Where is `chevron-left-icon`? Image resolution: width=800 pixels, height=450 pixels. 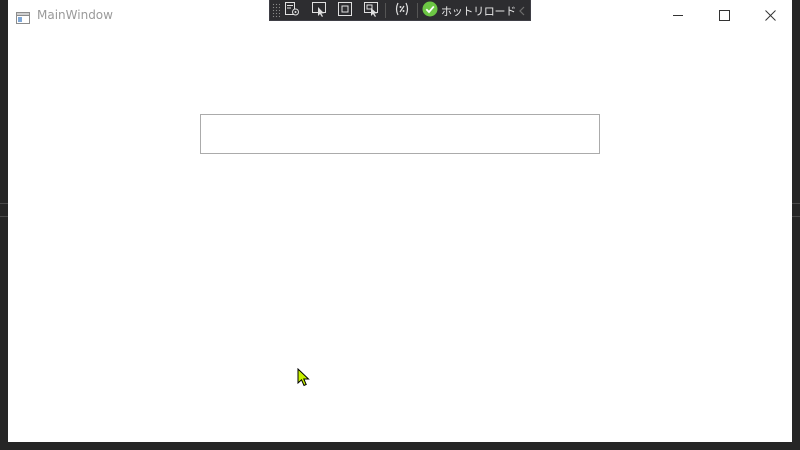 chevron-left-icon is located at coordinates (522, 10).